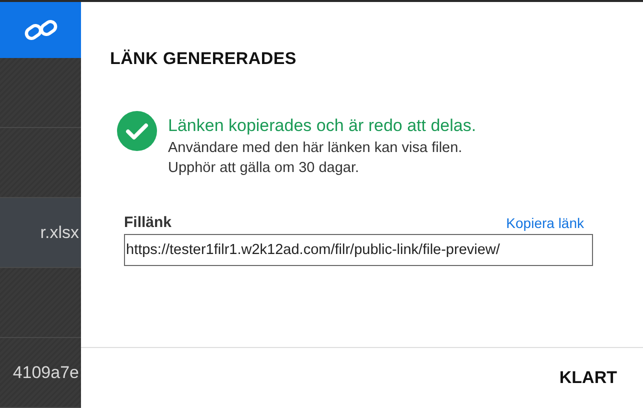  What do you see at coordinates (316, 148) in the screenshot?
I see `status-message: Användare med den här länken kan visa filen.` at bounding box center [316, 148].